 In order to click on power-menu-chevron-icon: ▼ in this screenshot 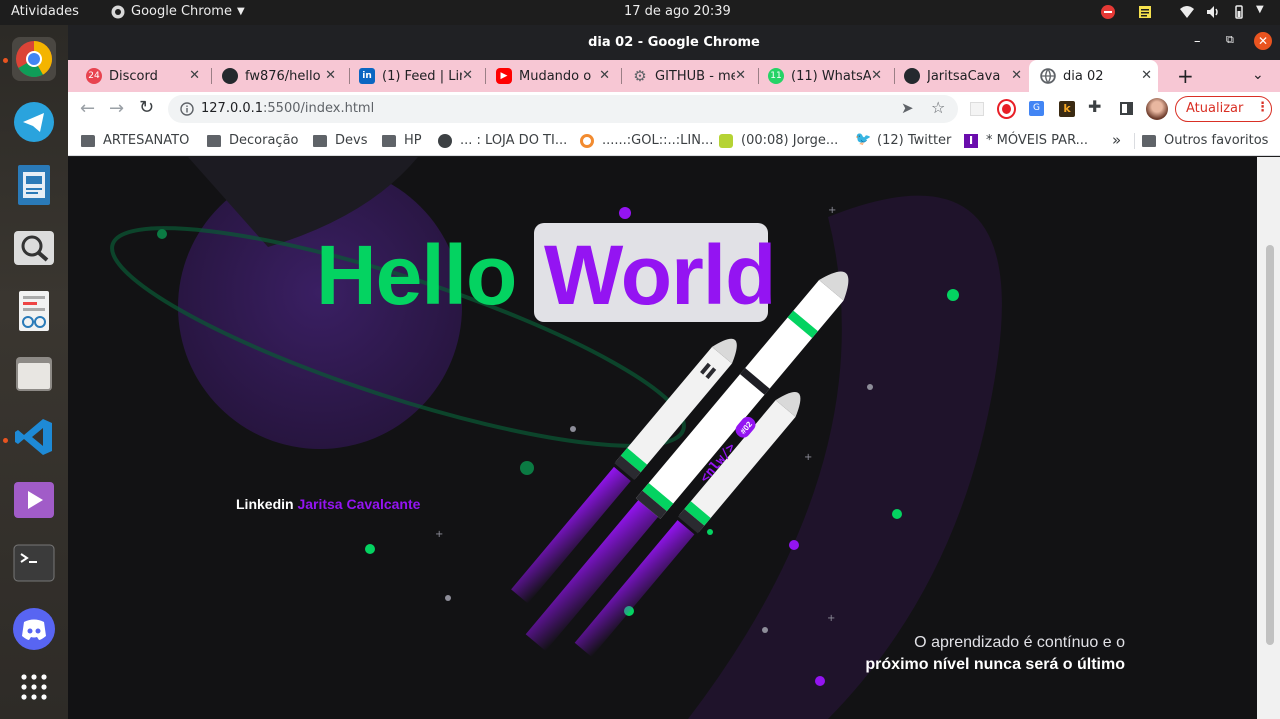, I will do `click(1260, 9)`.